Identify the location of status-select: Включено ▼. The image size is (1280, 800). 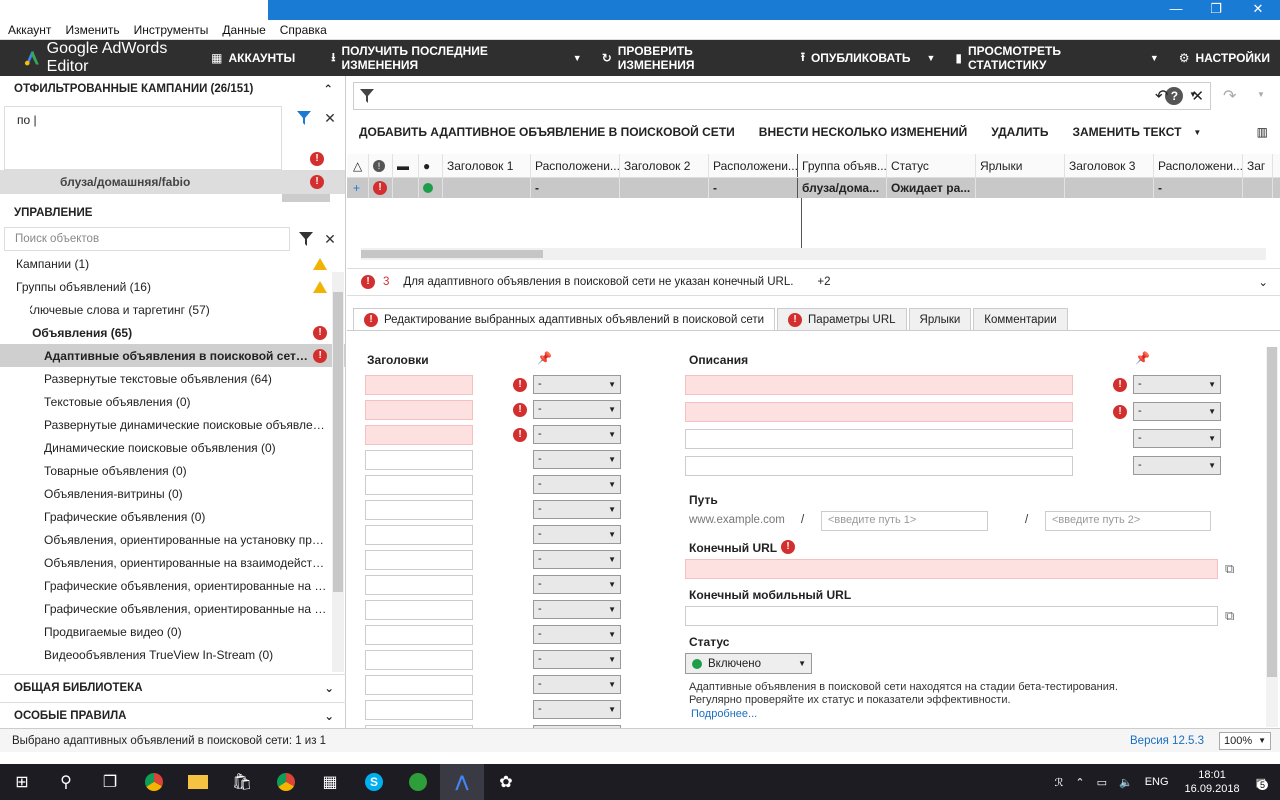
(748, 663).